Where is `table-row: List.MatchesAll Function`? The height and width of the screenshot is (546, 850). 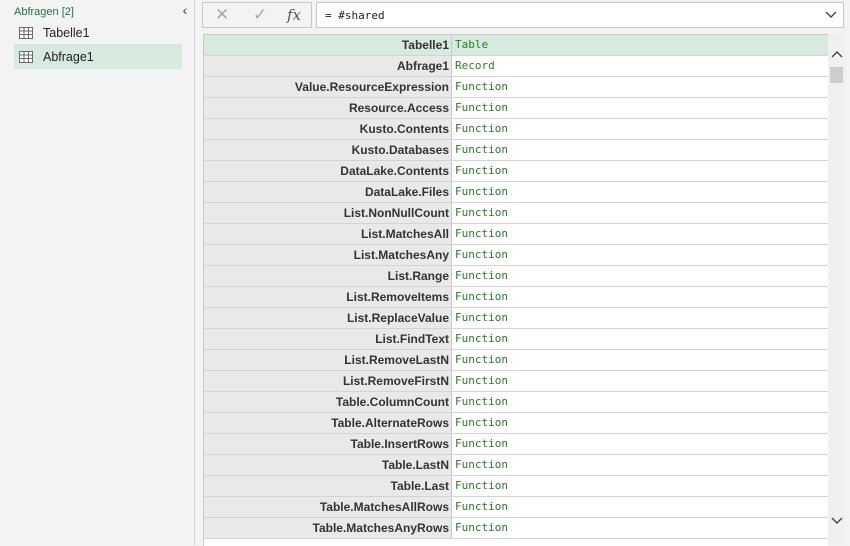
table-row: List.MatchesAll Function is located at coordinates (516, 234).